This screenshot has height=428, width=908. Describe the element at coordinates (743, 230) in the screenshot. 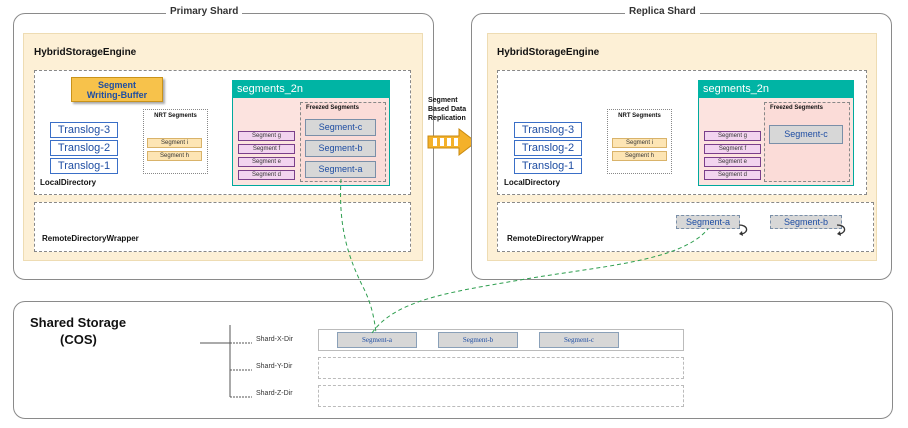

I see `replica-segment-a-link-icon` at that location.